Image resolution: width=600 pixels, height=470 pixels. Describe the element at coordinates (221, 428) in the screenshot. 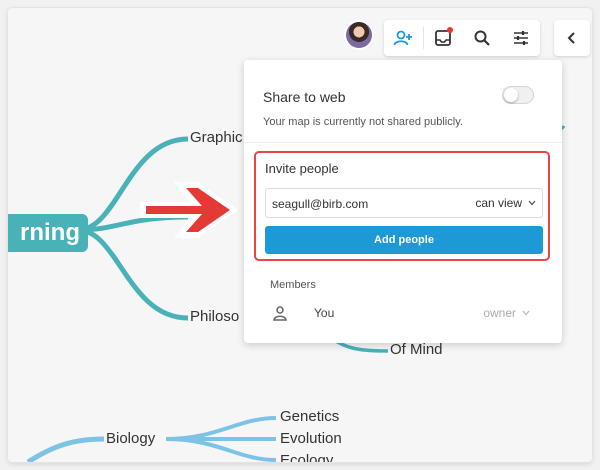

I see `branch-genetics` at that location.